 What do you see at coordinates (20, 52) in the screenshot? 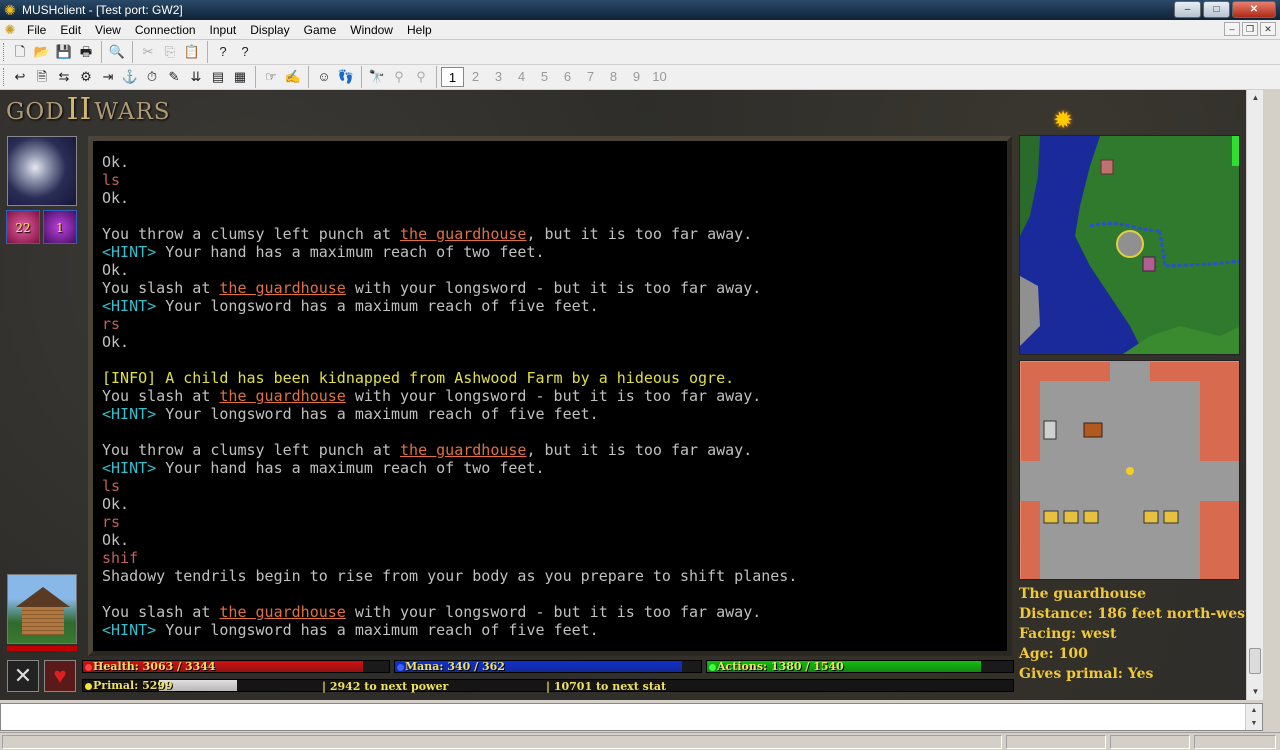
I see `new-icon: 🗋` at bounding box center [20, 52].